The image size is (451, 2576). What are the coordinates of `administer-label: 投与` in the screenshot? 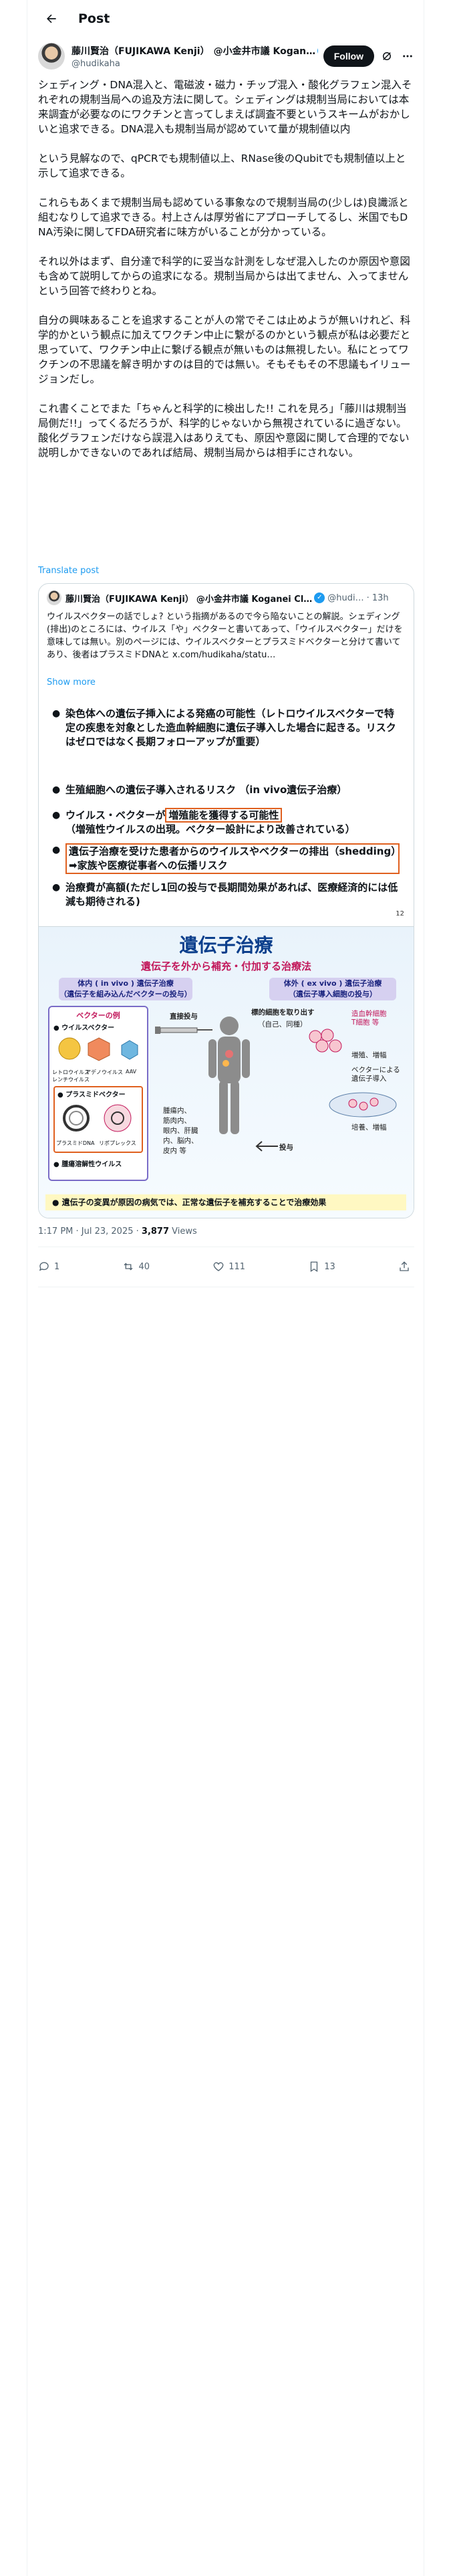 It's located at (286, 1148).